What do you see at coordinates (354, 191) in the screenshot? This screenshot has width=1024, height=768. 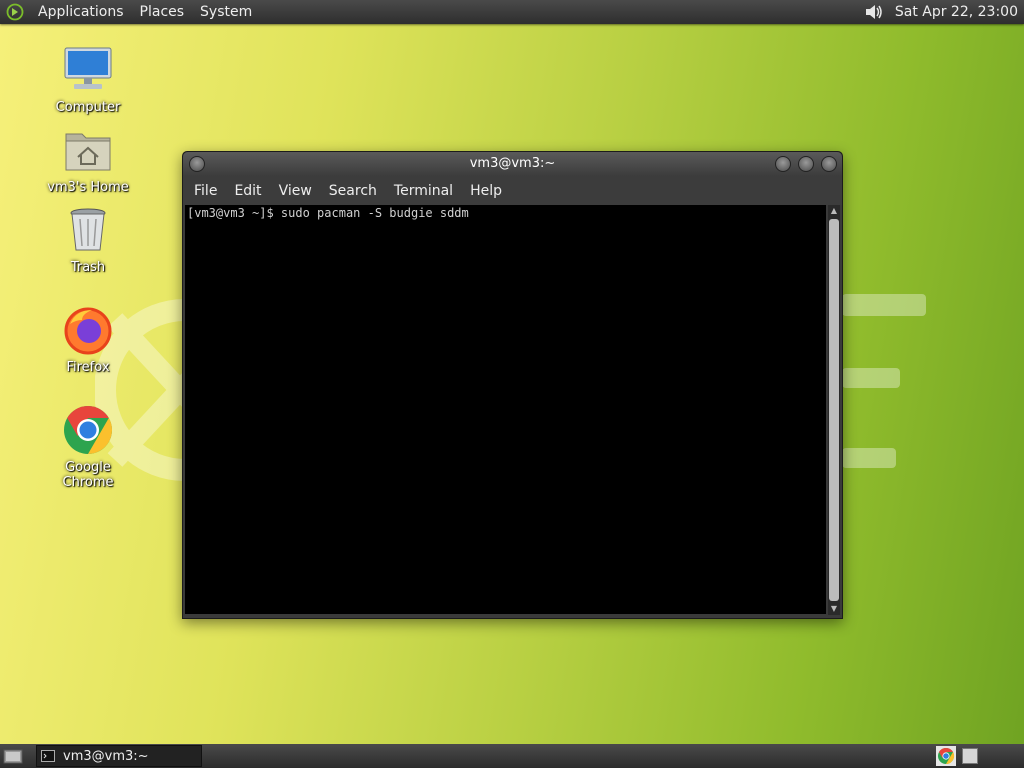 I see `menu-search: Search` at bounding box center [354, 191].